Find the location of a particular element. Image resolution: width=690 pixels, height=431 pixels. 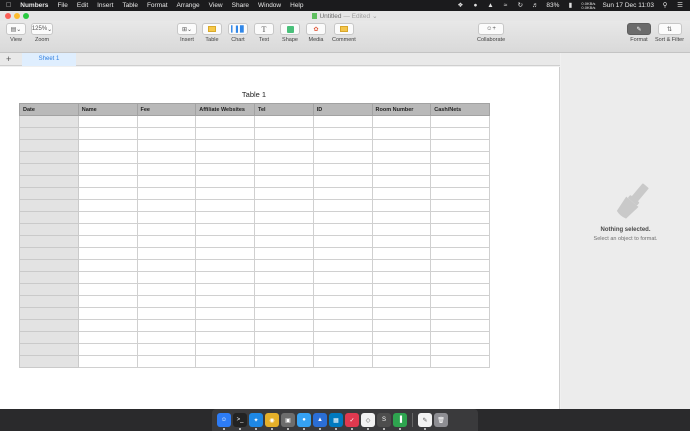

safari-icon: ✦ is located at coordinates (256, 421).